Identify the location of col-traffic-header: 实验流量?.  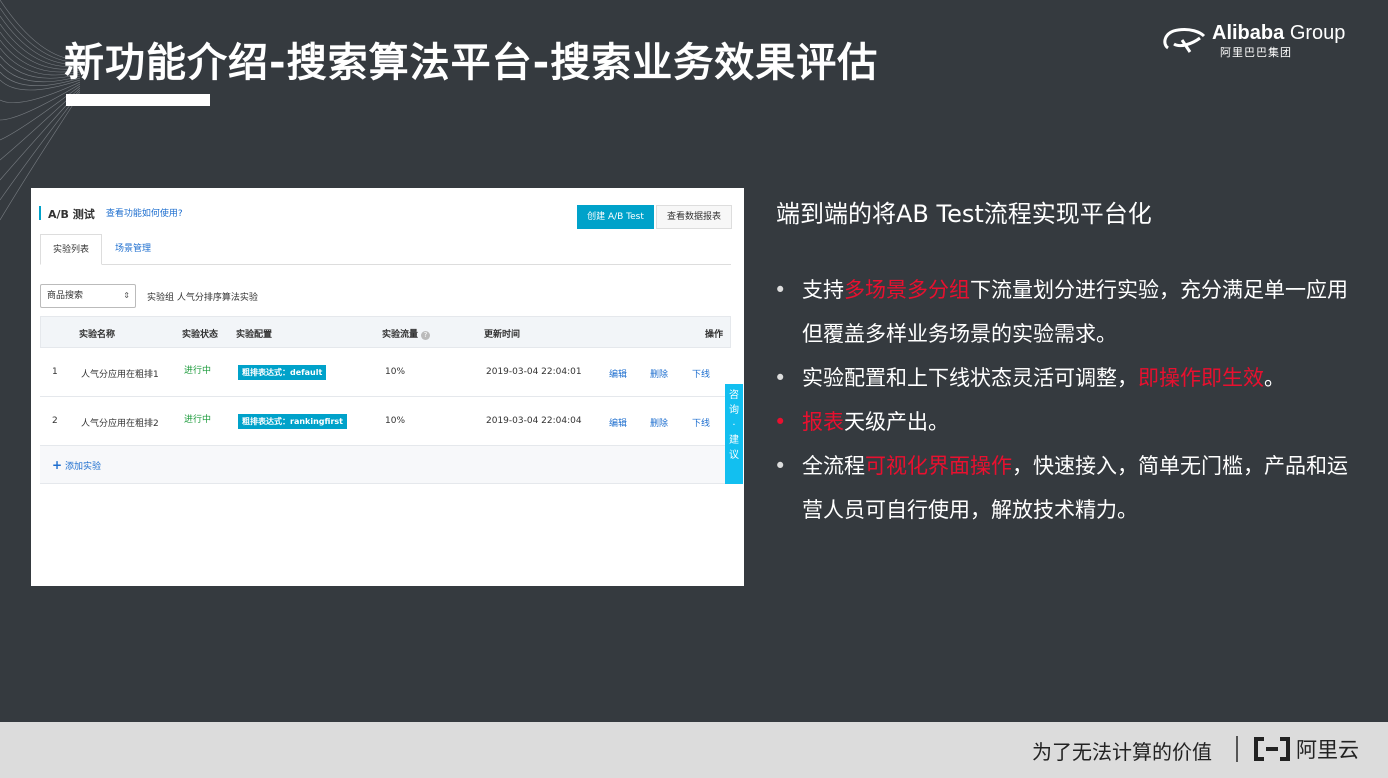
(406, 333).